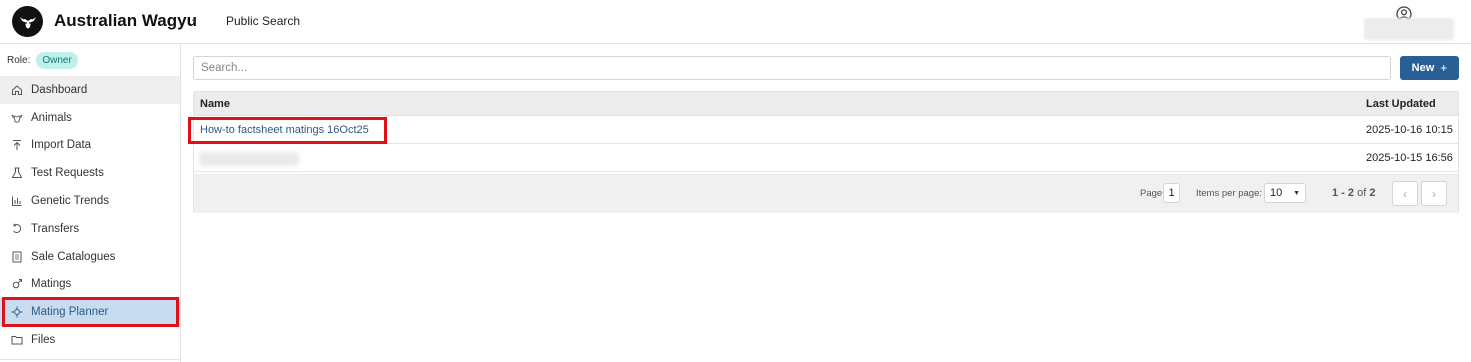 The image size is (1471, 362). What do you see at coordinates (59, 89) in the screenshot?
I see `sidebar-item-label: Dashboard` at bounding box center [59, 89].